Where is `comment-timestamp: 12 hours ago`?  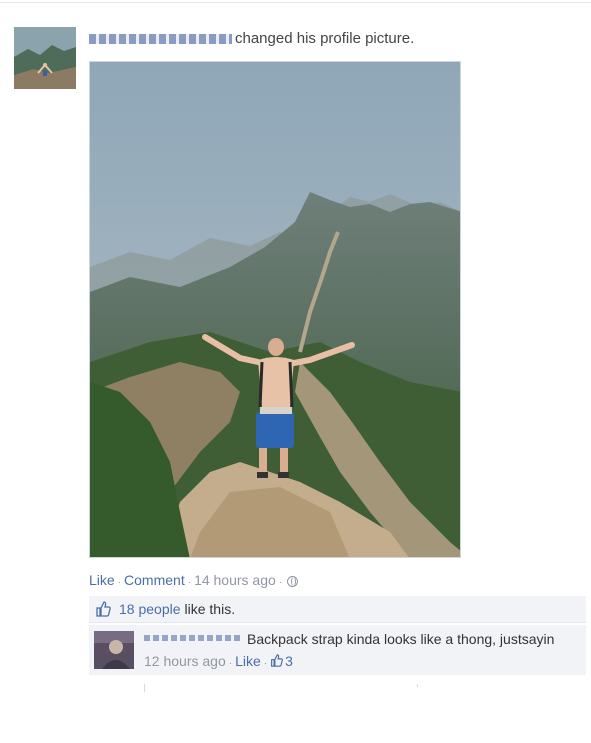 comment-timestamp: 12 hours ago is located at coordinates (185, 661).